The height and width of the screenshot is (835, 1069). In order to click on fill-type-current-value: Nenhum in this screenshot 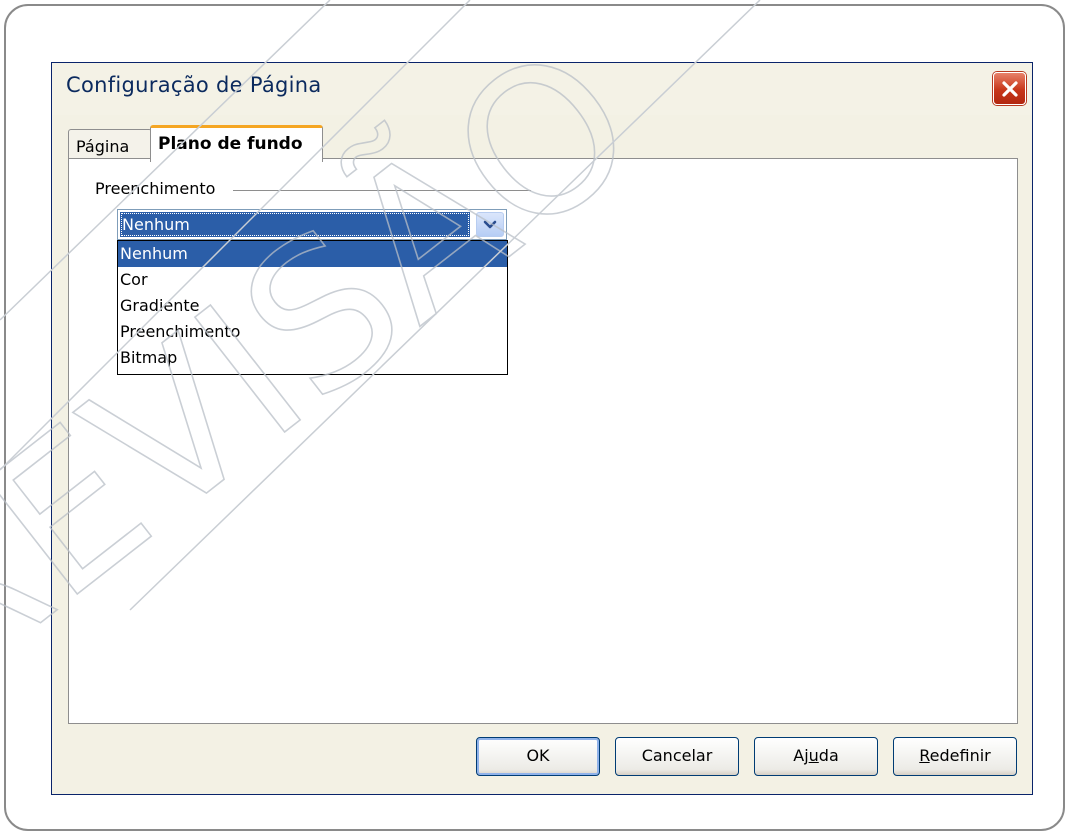, I will do `click(295, 224)`.